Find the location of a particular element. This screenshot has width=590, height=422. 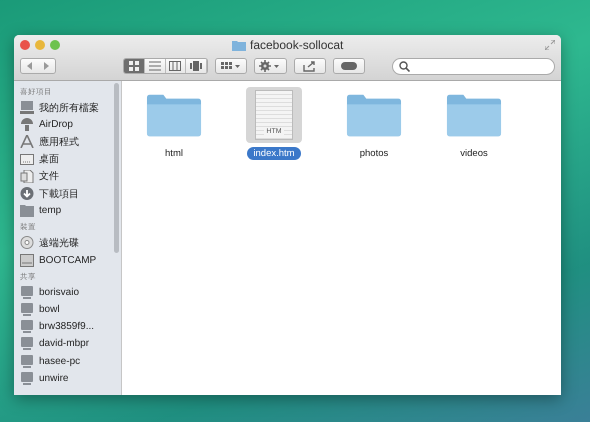

file-name: videos is located at coordinates (474, 153).